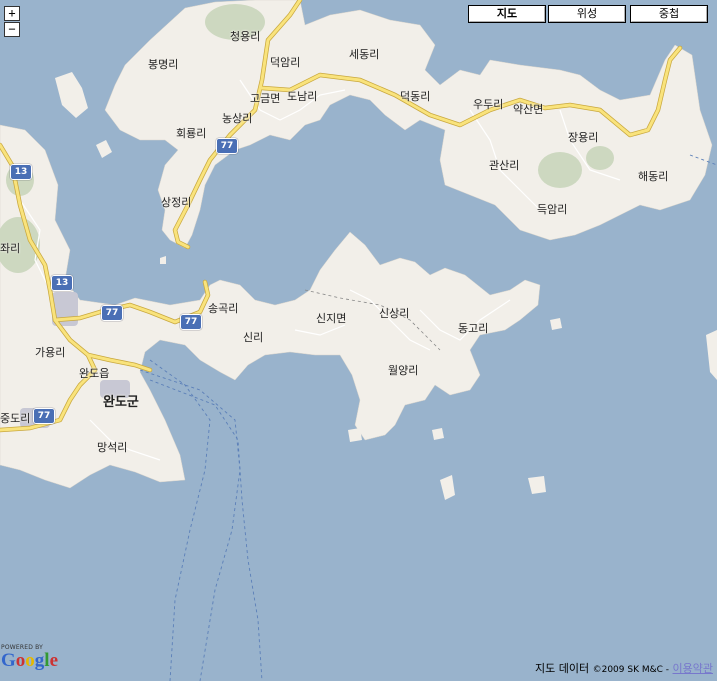 This screenshot has height=681, width=717. I want to click on map-type-map-label: 지도, so click(507, 14).